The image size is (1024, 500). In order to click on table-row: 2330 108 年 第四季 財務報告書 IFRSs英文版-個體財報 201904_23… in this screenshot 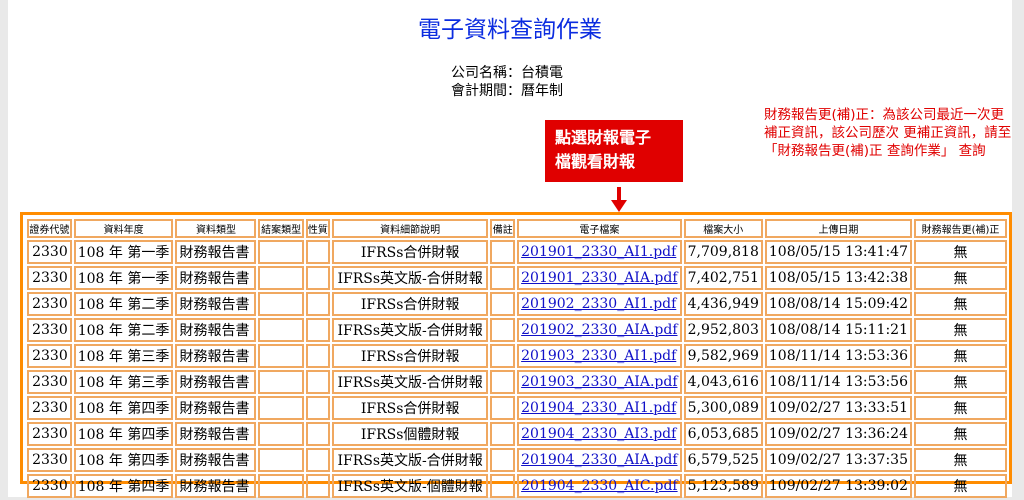, I will do `click(517, 486)`.